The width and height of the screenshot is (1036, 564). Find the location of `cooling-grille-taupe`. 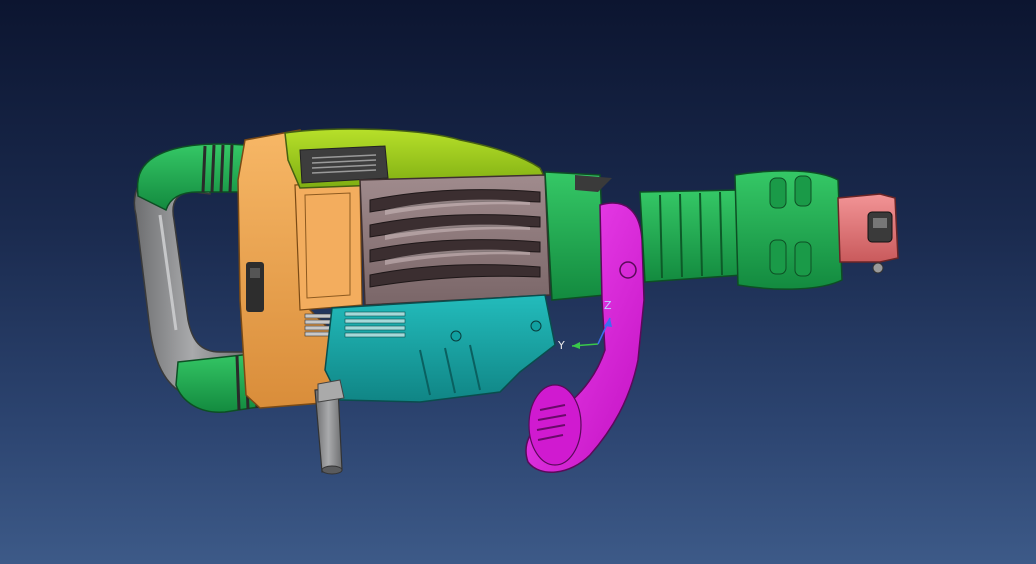

cooling-grille-taupe is located at coordinates (455, 240).